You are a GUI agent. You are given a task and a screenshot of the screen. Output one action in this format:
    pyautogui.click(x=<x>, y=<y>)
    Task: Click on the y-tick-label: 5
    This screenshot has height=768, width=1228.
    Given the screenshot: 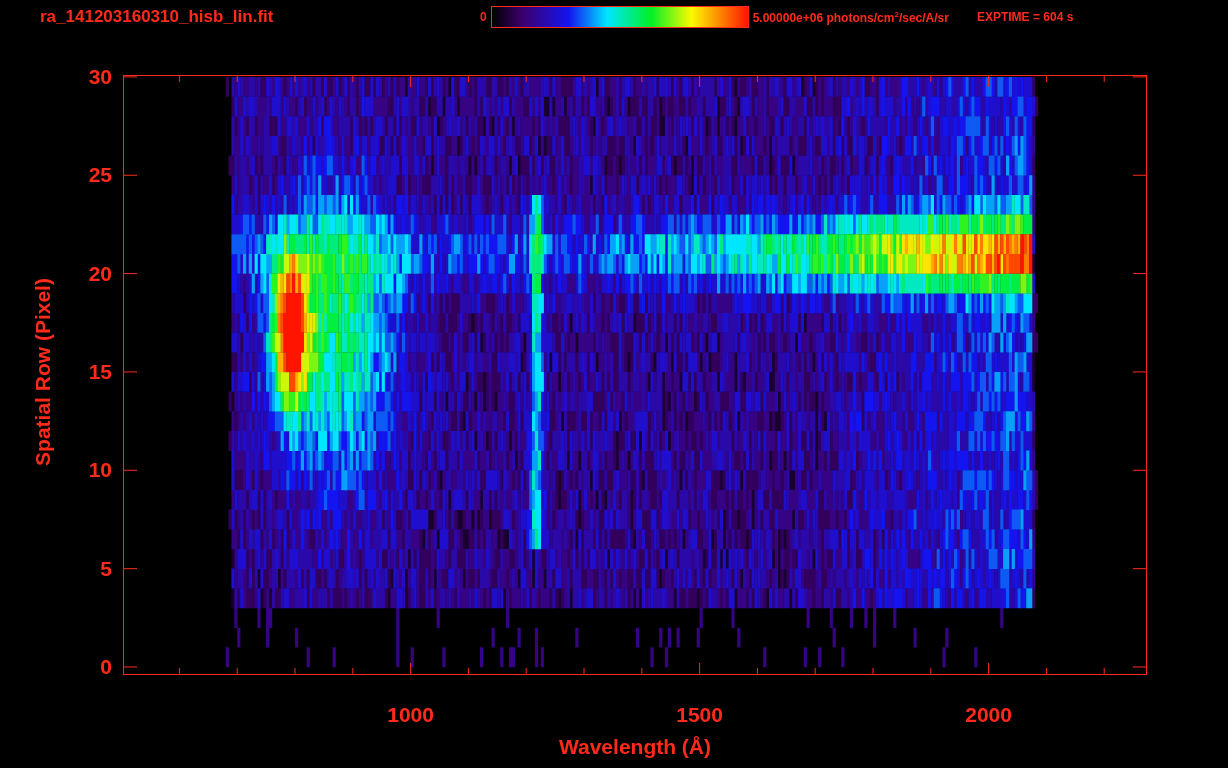 What is the action you would take?
    pyautogui.click(x=106, y=568)
    